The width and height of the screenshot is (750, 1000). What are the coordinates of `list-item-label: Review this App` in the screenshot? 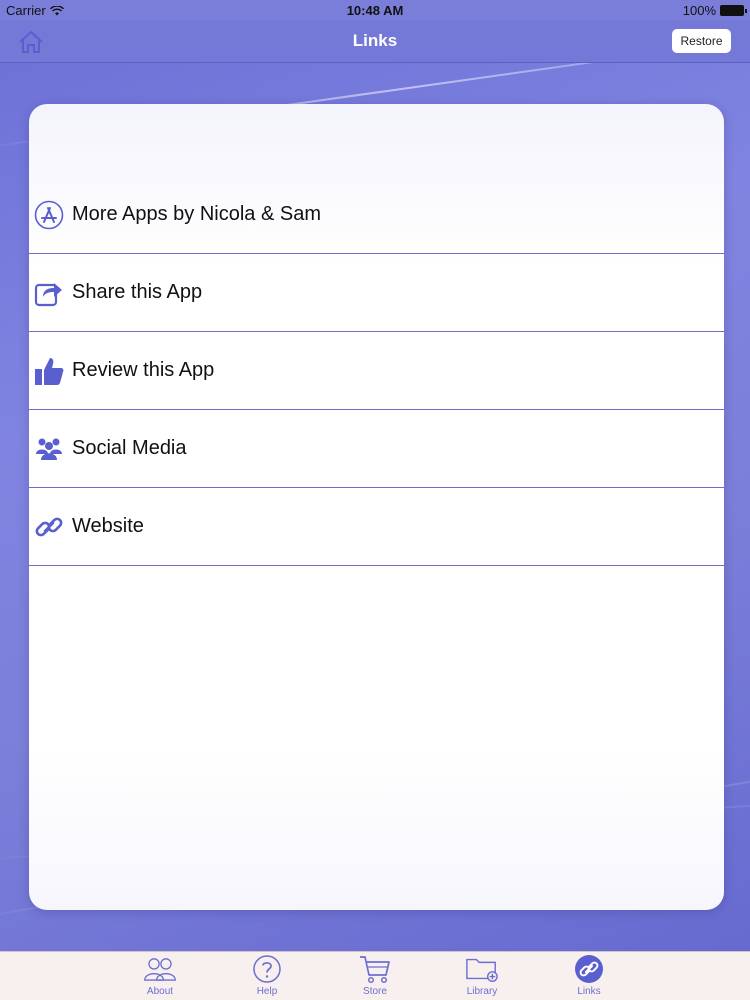 It's located at (143, 370).